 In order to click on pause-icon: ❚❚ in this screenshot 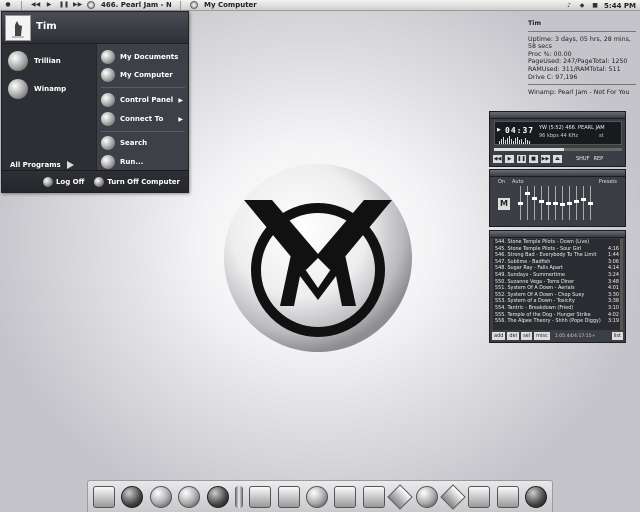, I will do `click(64, 5)`.